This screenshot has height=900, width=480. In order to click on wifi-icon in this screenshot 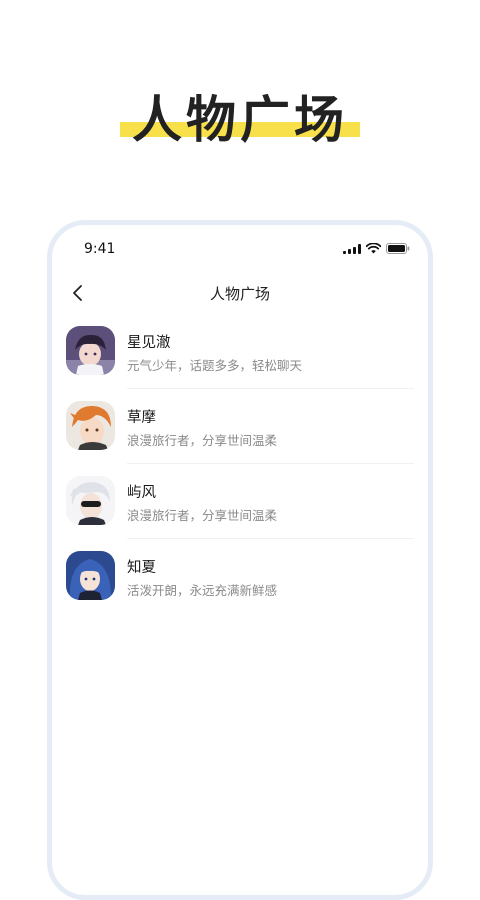, I will do `click(373, 248)`.